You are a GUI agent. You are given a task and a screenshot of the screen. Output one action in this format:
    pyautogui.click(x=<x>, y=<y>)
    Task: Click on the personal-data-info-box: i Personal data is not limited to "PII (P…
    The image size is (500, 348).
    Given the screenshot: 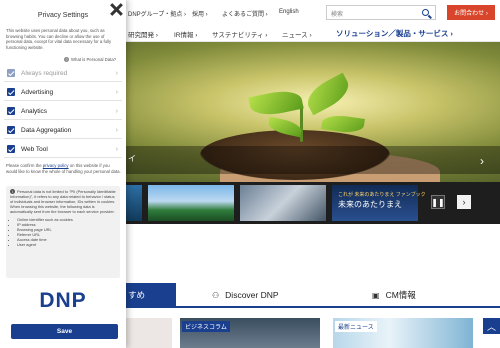 What is the action you would take?
    pyautogui.click(x=63, y=232)
    